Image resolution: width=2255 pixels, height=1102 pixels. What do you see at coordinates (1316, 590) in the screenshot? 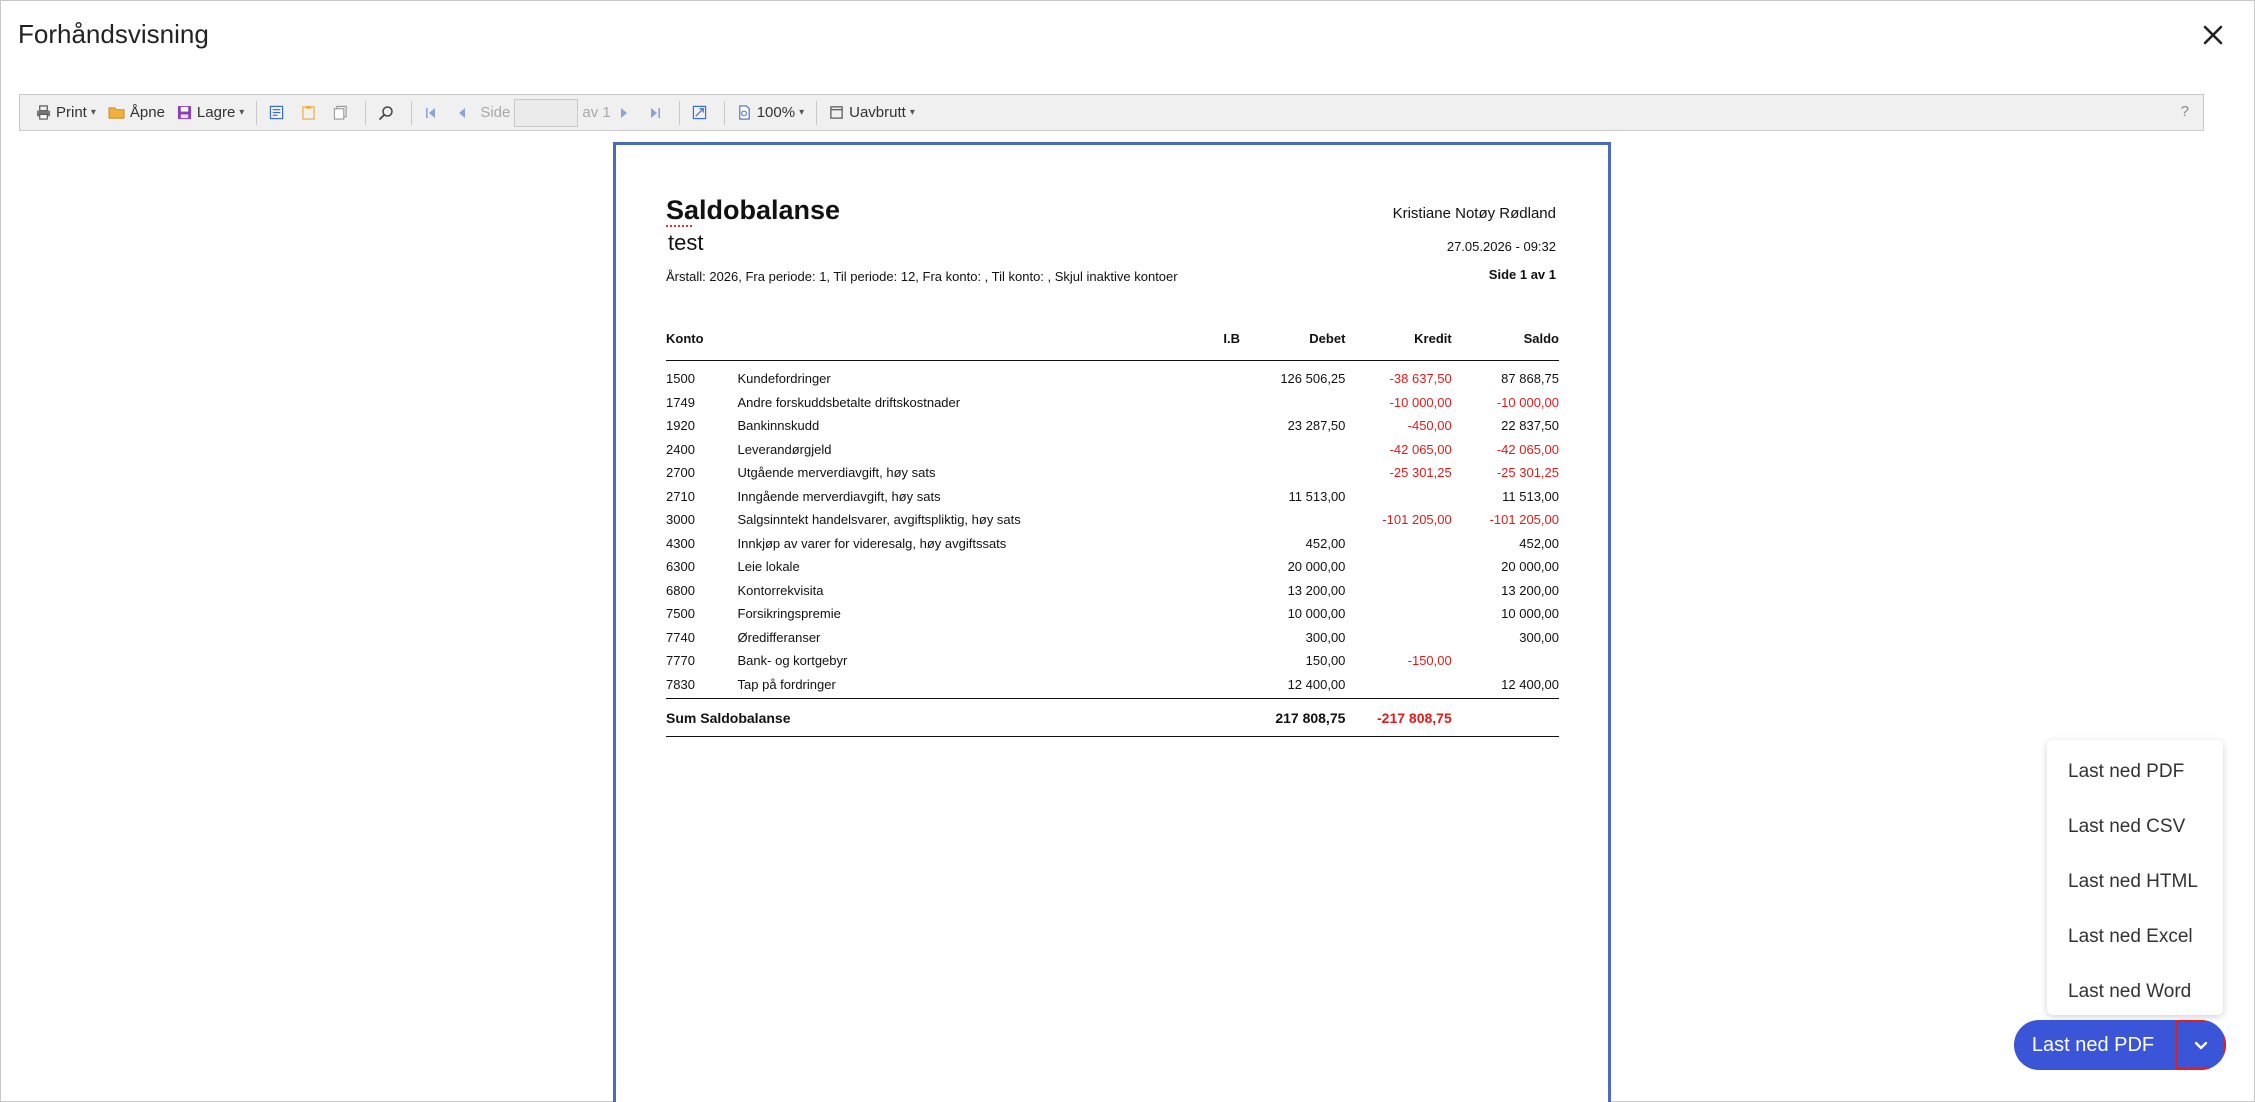
I see `cell-debet: 13 200,00` at bounding box center [1316, 590].